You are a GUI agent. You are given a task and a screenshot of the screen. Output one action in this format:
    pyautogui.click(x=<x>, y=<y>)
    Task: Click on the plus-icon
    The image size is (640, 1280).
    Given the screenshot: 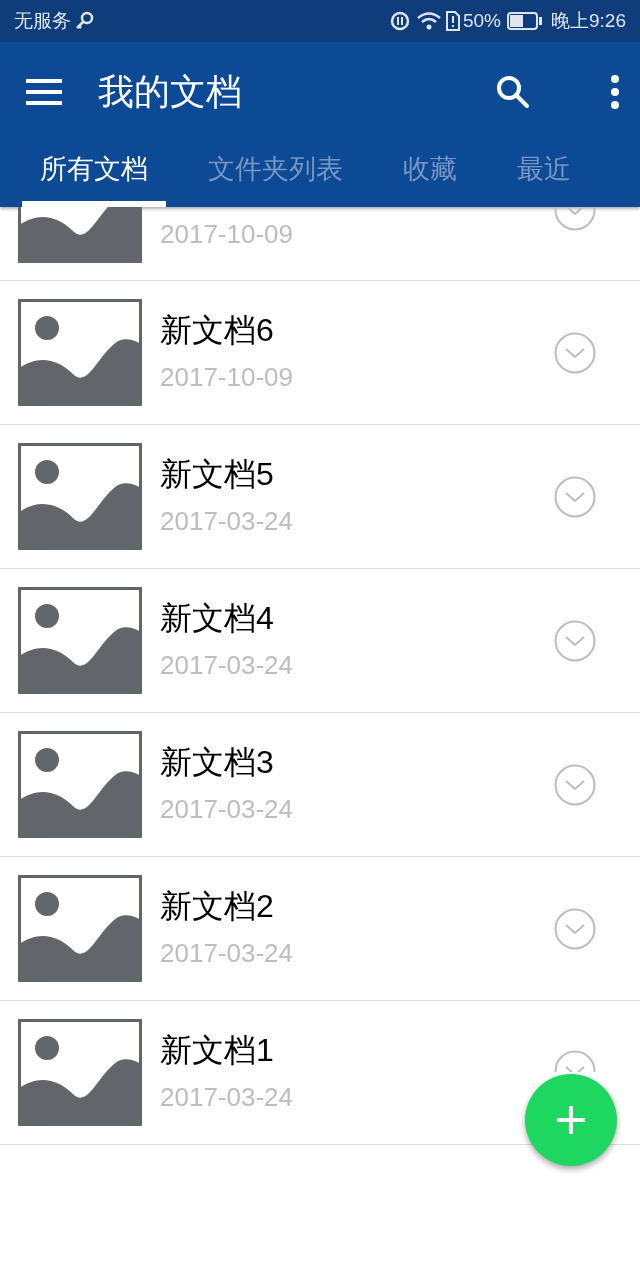 What is the action you would take?
    pyautogui.click(x=571, y=1120)
    